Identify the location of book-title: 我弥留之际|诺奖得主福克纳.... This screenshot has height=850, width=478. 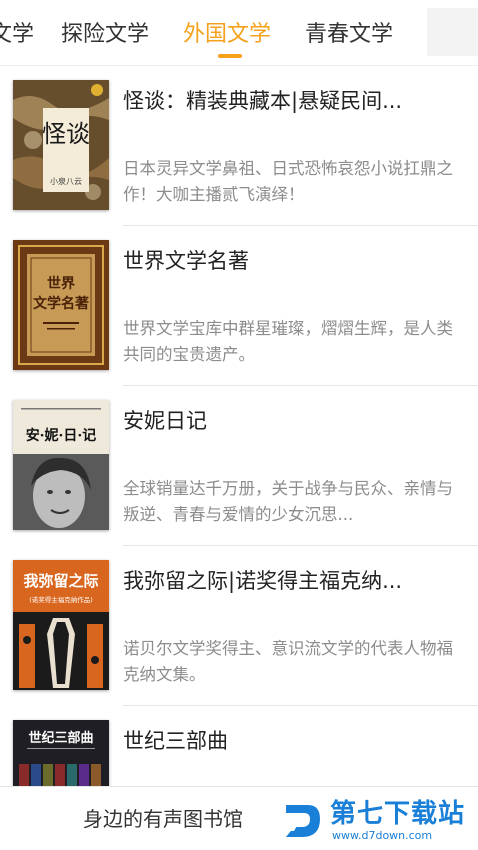
(263, 581).